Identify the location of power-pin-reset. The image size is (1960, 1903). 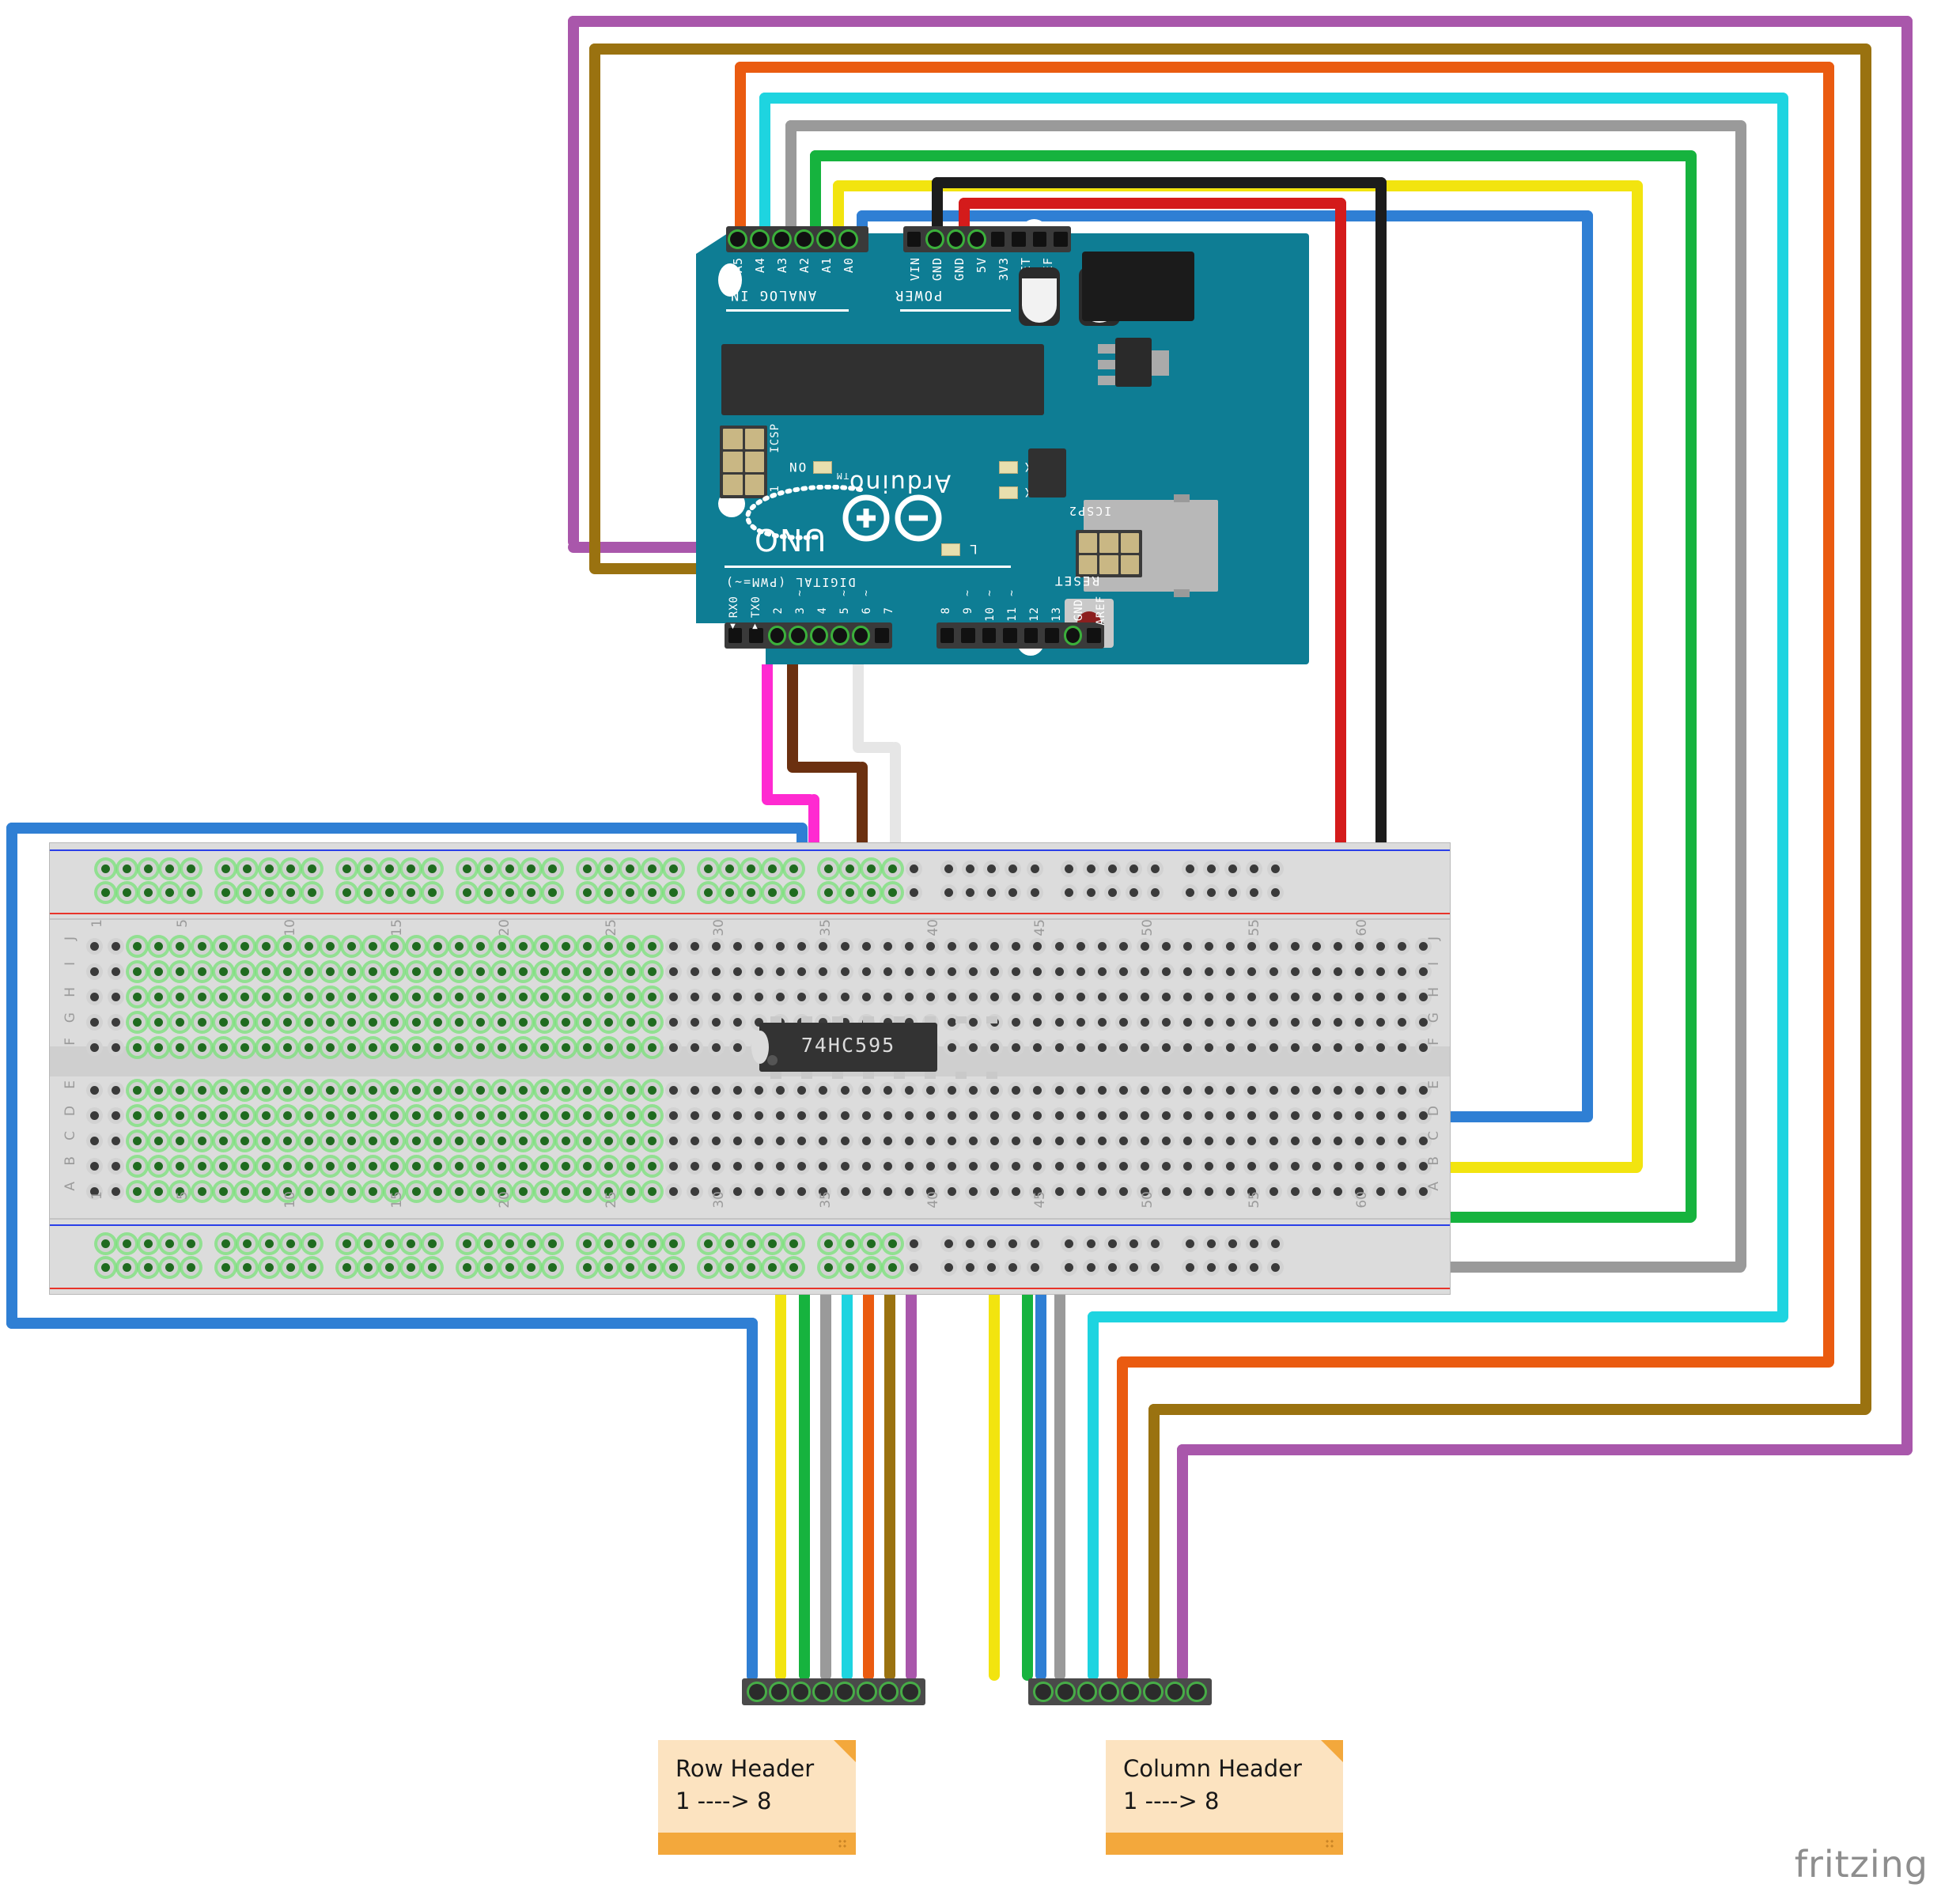
(1019, 239).